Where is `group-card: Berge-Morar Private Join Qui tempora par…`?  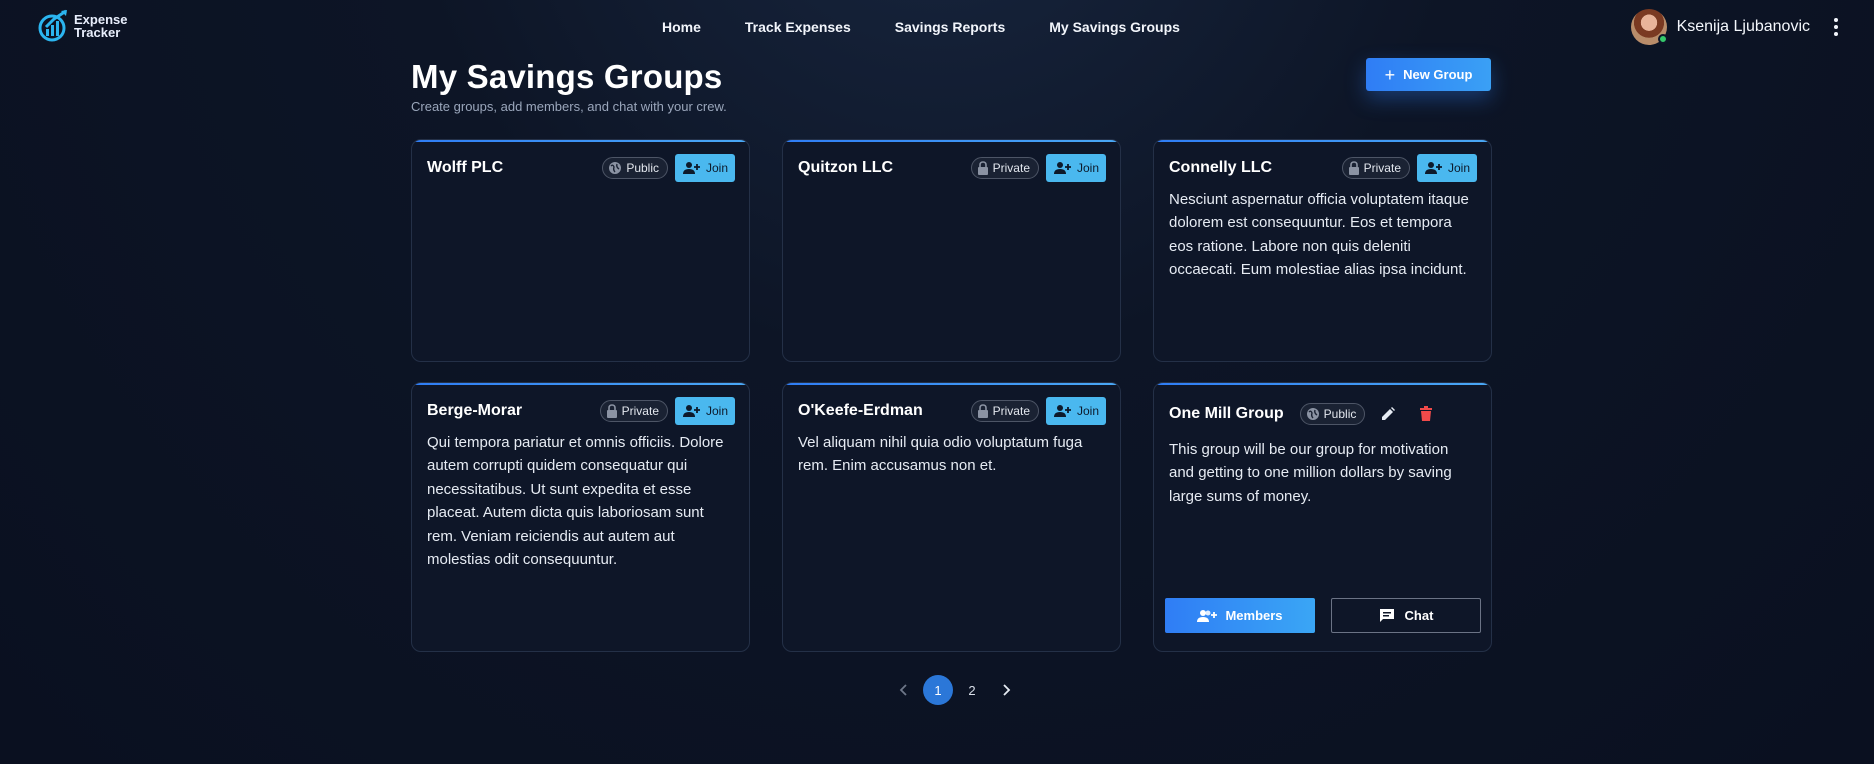
group-card: Berge-Morar Private Join Qui tempora par… is located at coordinates (580, 517).